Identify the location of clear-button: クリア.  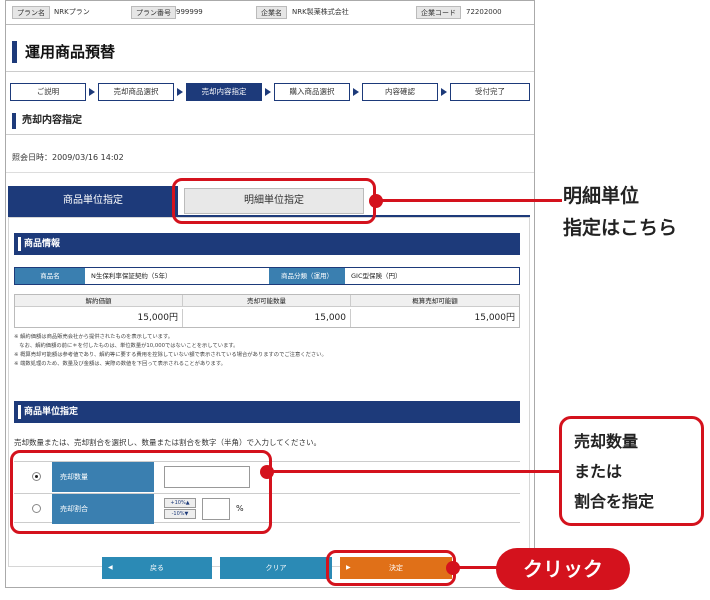
(276, 568).